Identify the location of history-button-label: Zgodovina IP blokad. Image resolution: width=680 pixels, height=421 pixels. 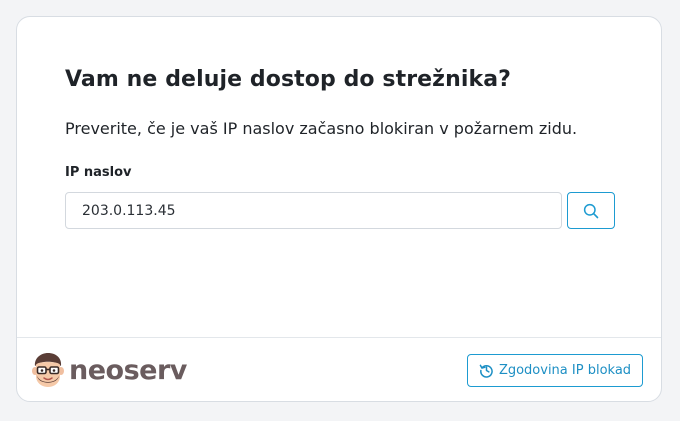
(565, 370).